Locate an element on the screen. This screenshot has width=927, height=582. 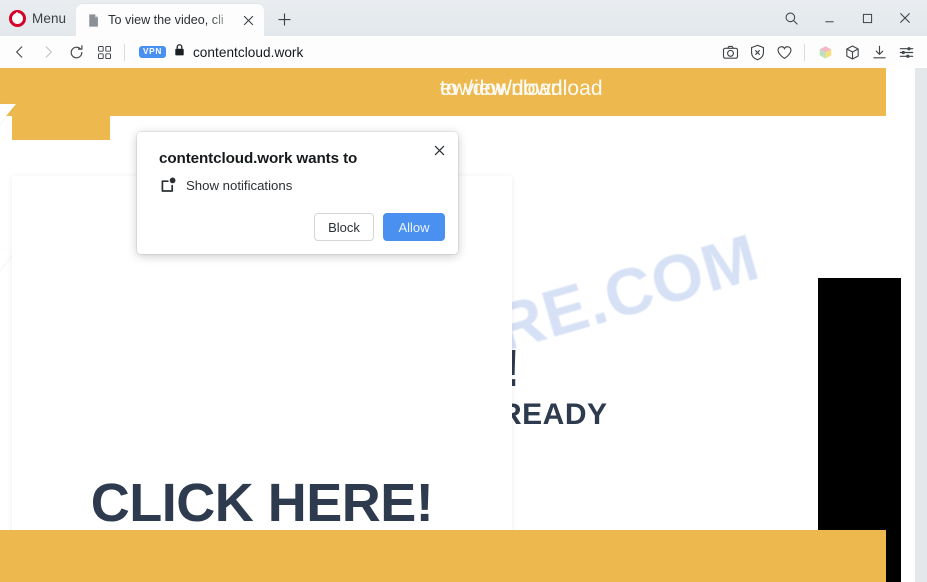
tab-strip: Menu To view the video, cli is located at coordinates (463, 18).